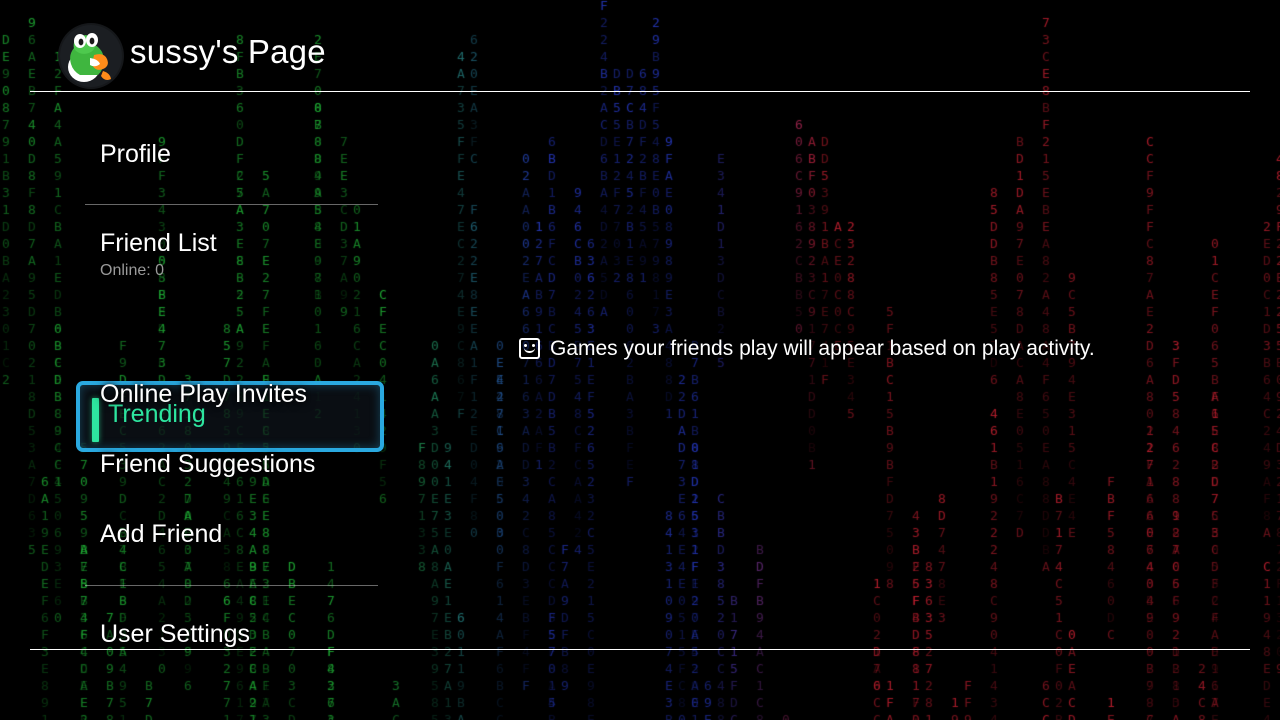  What do you see at coordinates (203, 394) in the screenshot?
I see `menu-item-online-play-invites: Online Play Invites` at bounding box center [203, 394].